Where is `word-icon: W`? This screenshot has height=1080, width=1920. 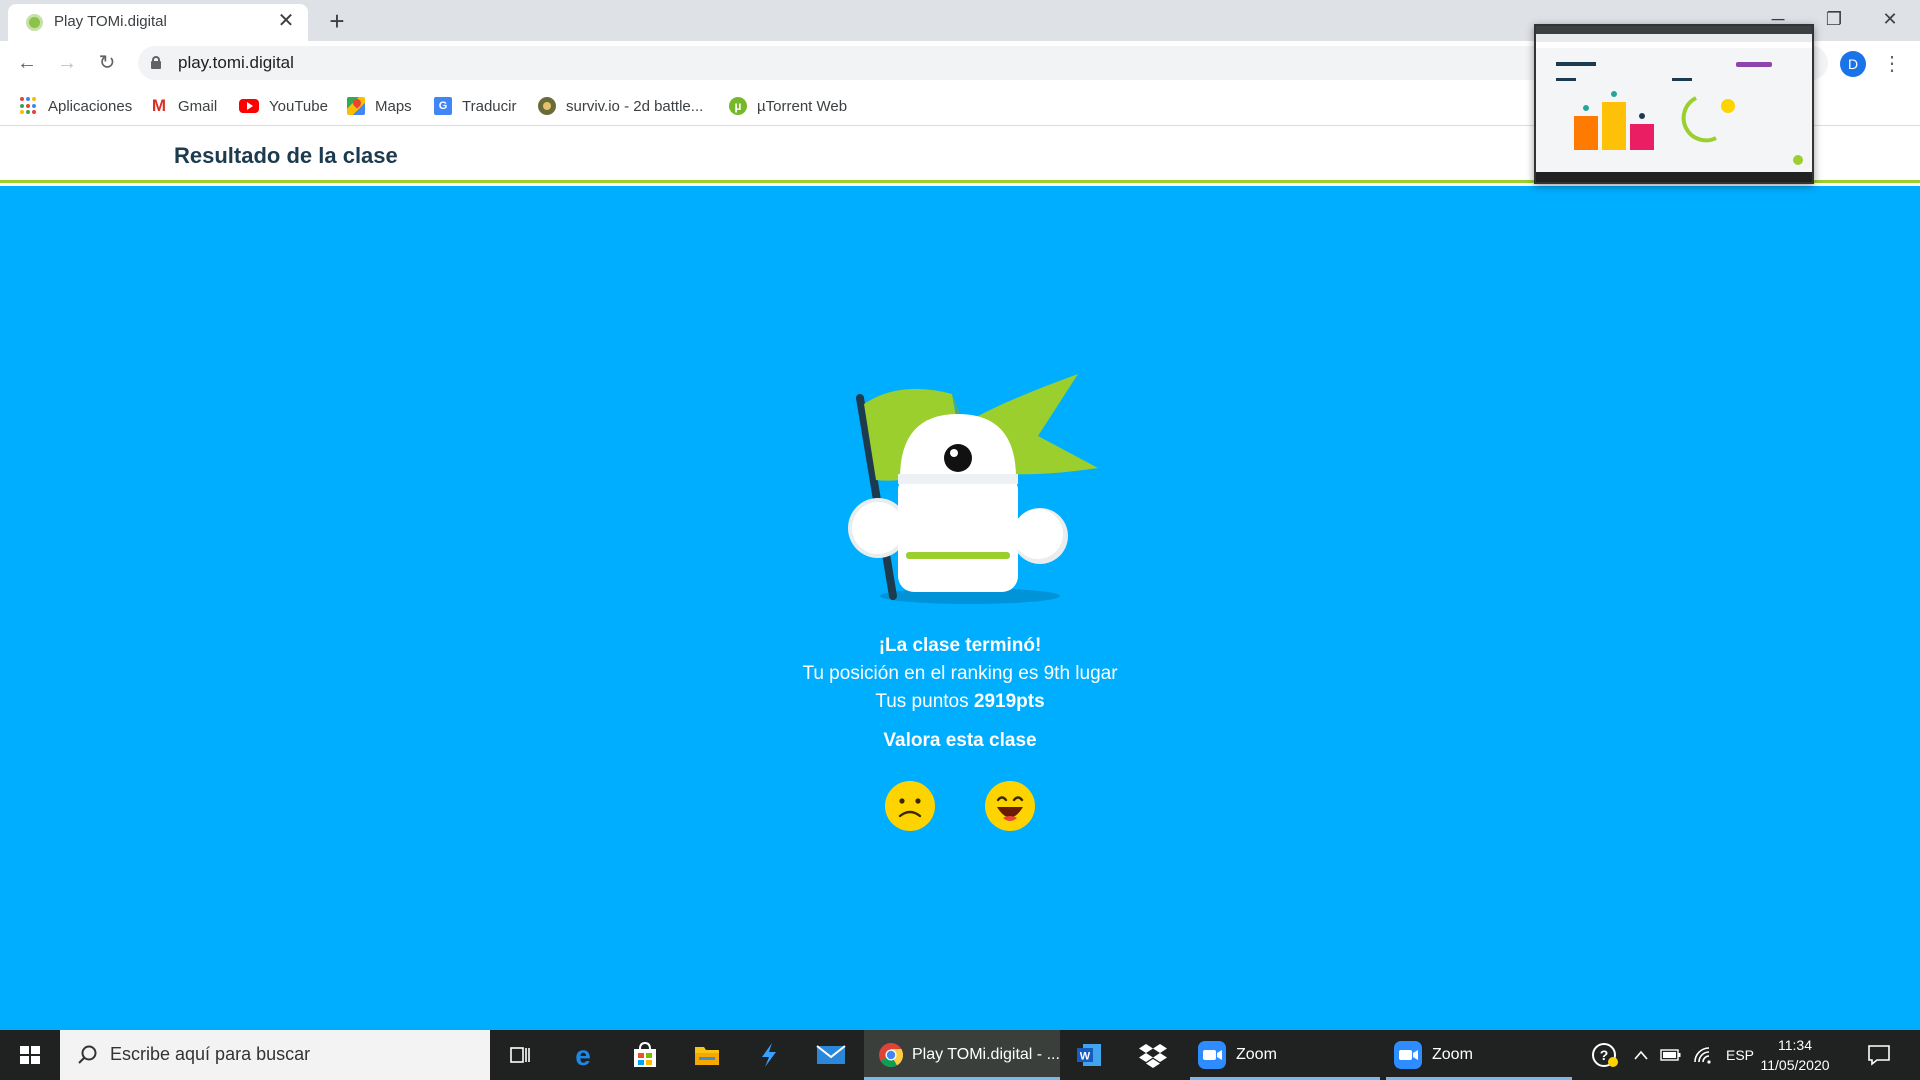
word-icon: W is located at coordinates (1089, 1055).